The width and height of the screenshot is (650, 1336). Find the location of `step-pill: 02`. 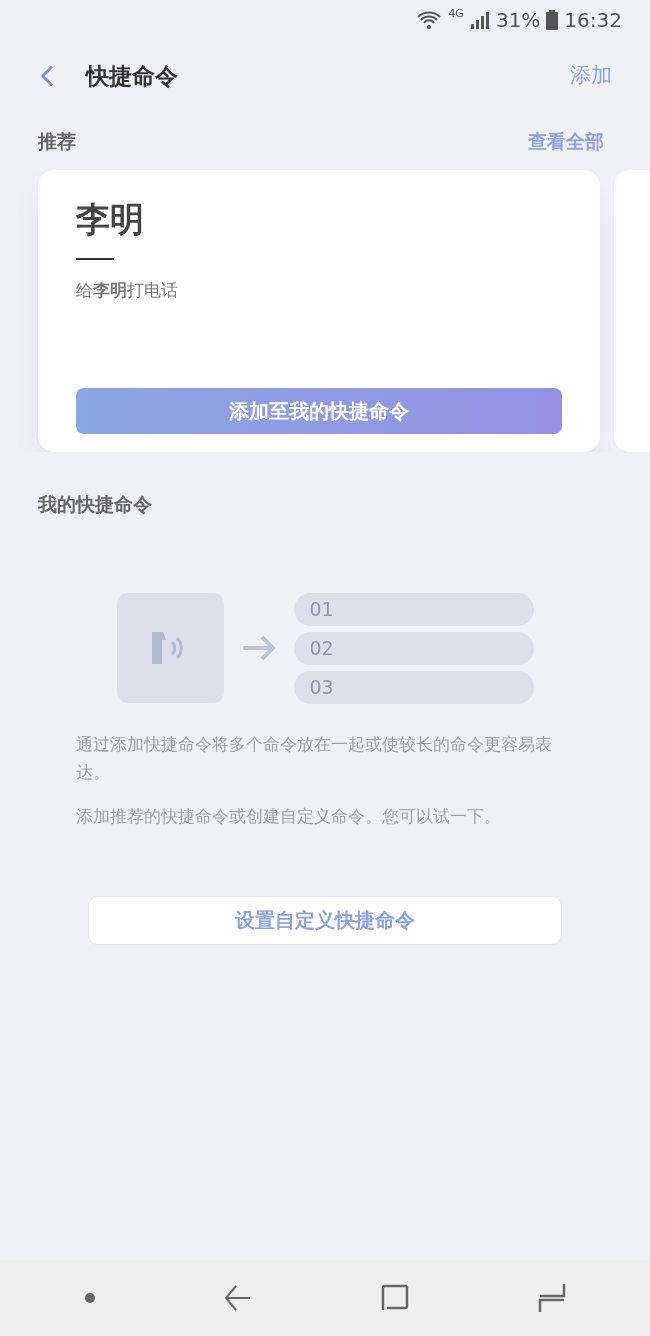

step-pill: 02 is located at coordinates (413, 648).